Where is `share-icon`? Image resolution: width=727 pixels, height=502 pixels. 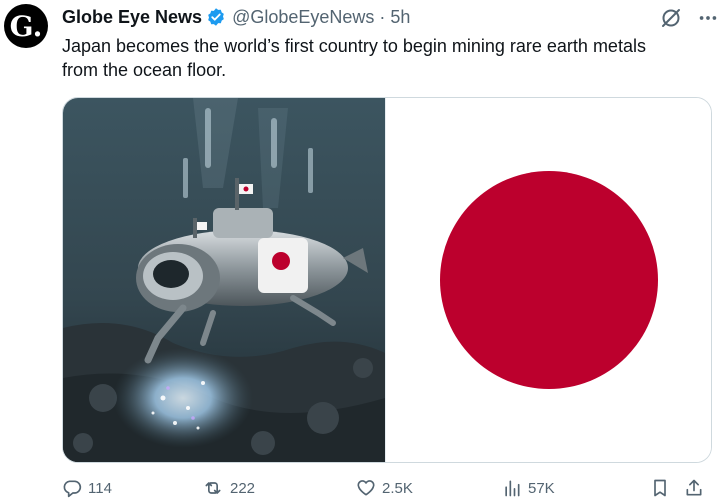 share-icon is located at coordinates (694, 488).